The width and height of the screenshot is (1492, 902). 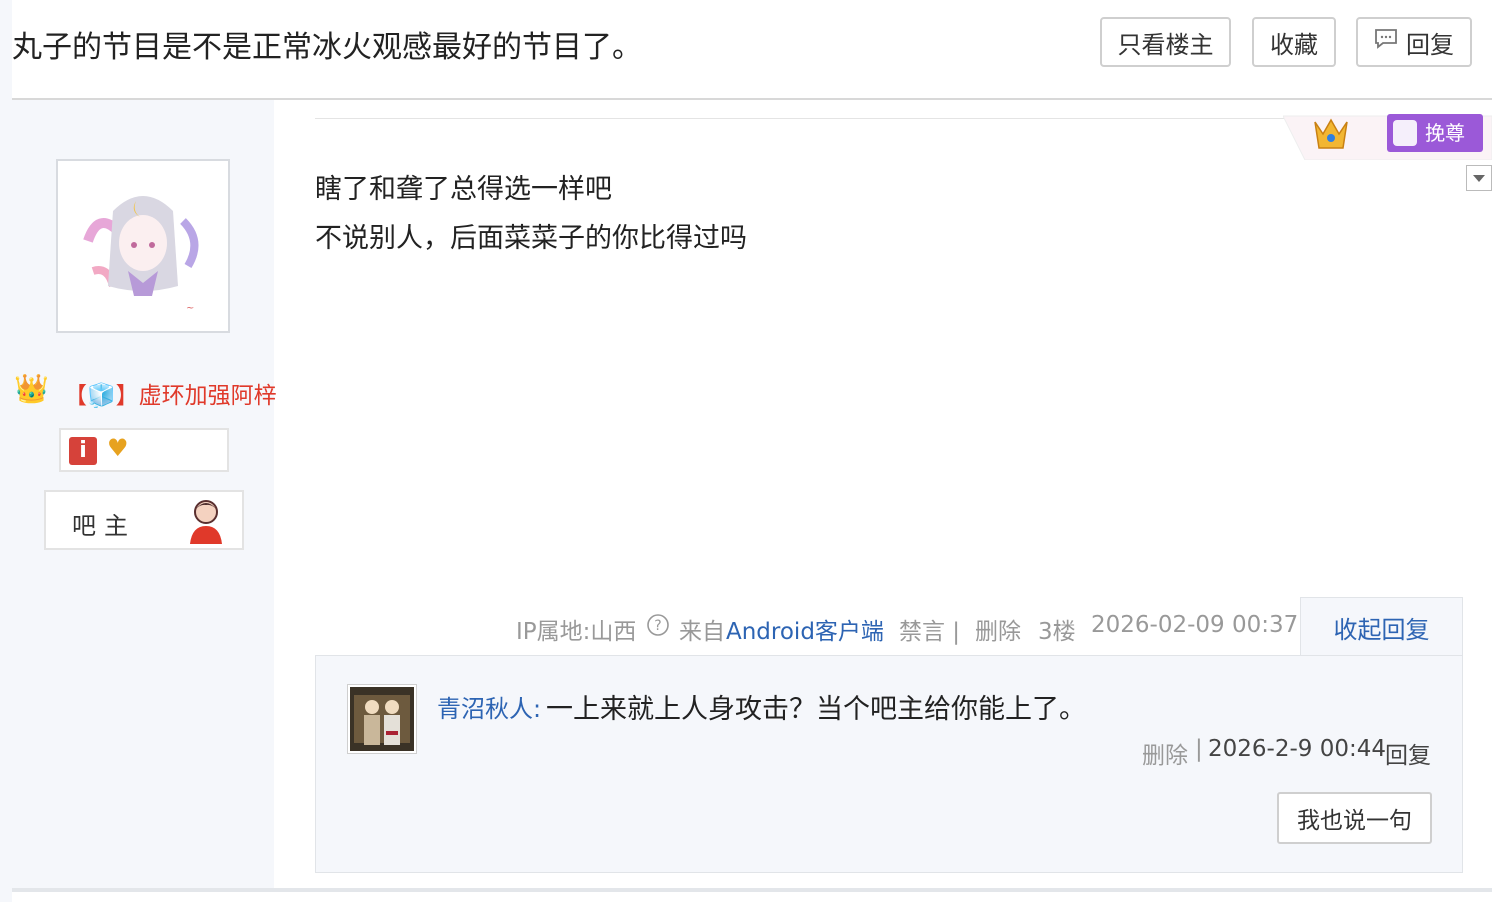 I want to click on question-icon: ?, so click(x=658, y=628).